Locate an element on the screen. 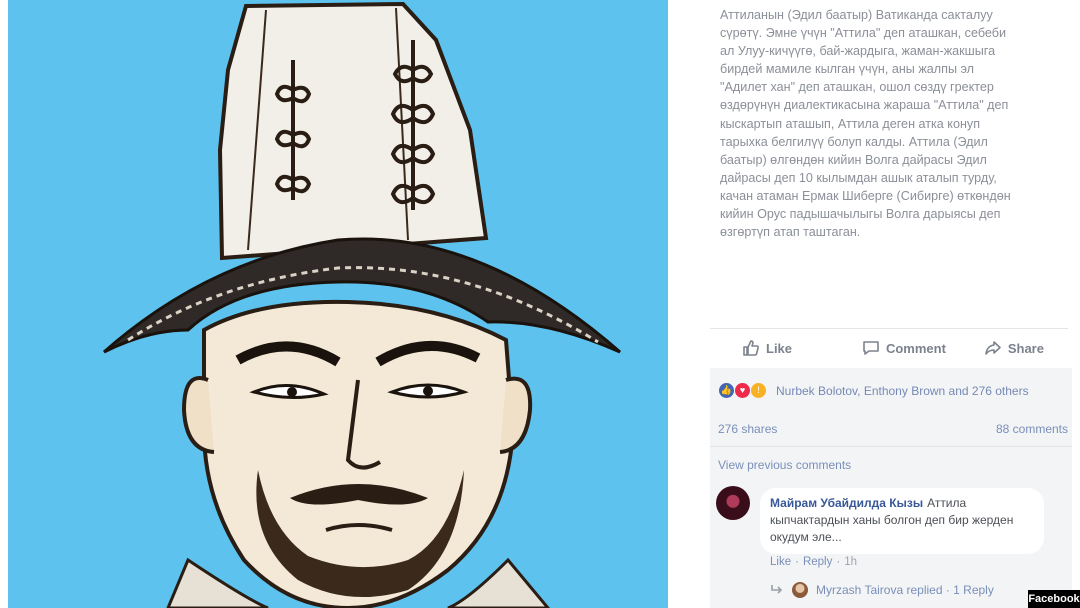 The height and width of the screenshot is (608, 1080). replier-avatar is located at coordinates (800, 590).